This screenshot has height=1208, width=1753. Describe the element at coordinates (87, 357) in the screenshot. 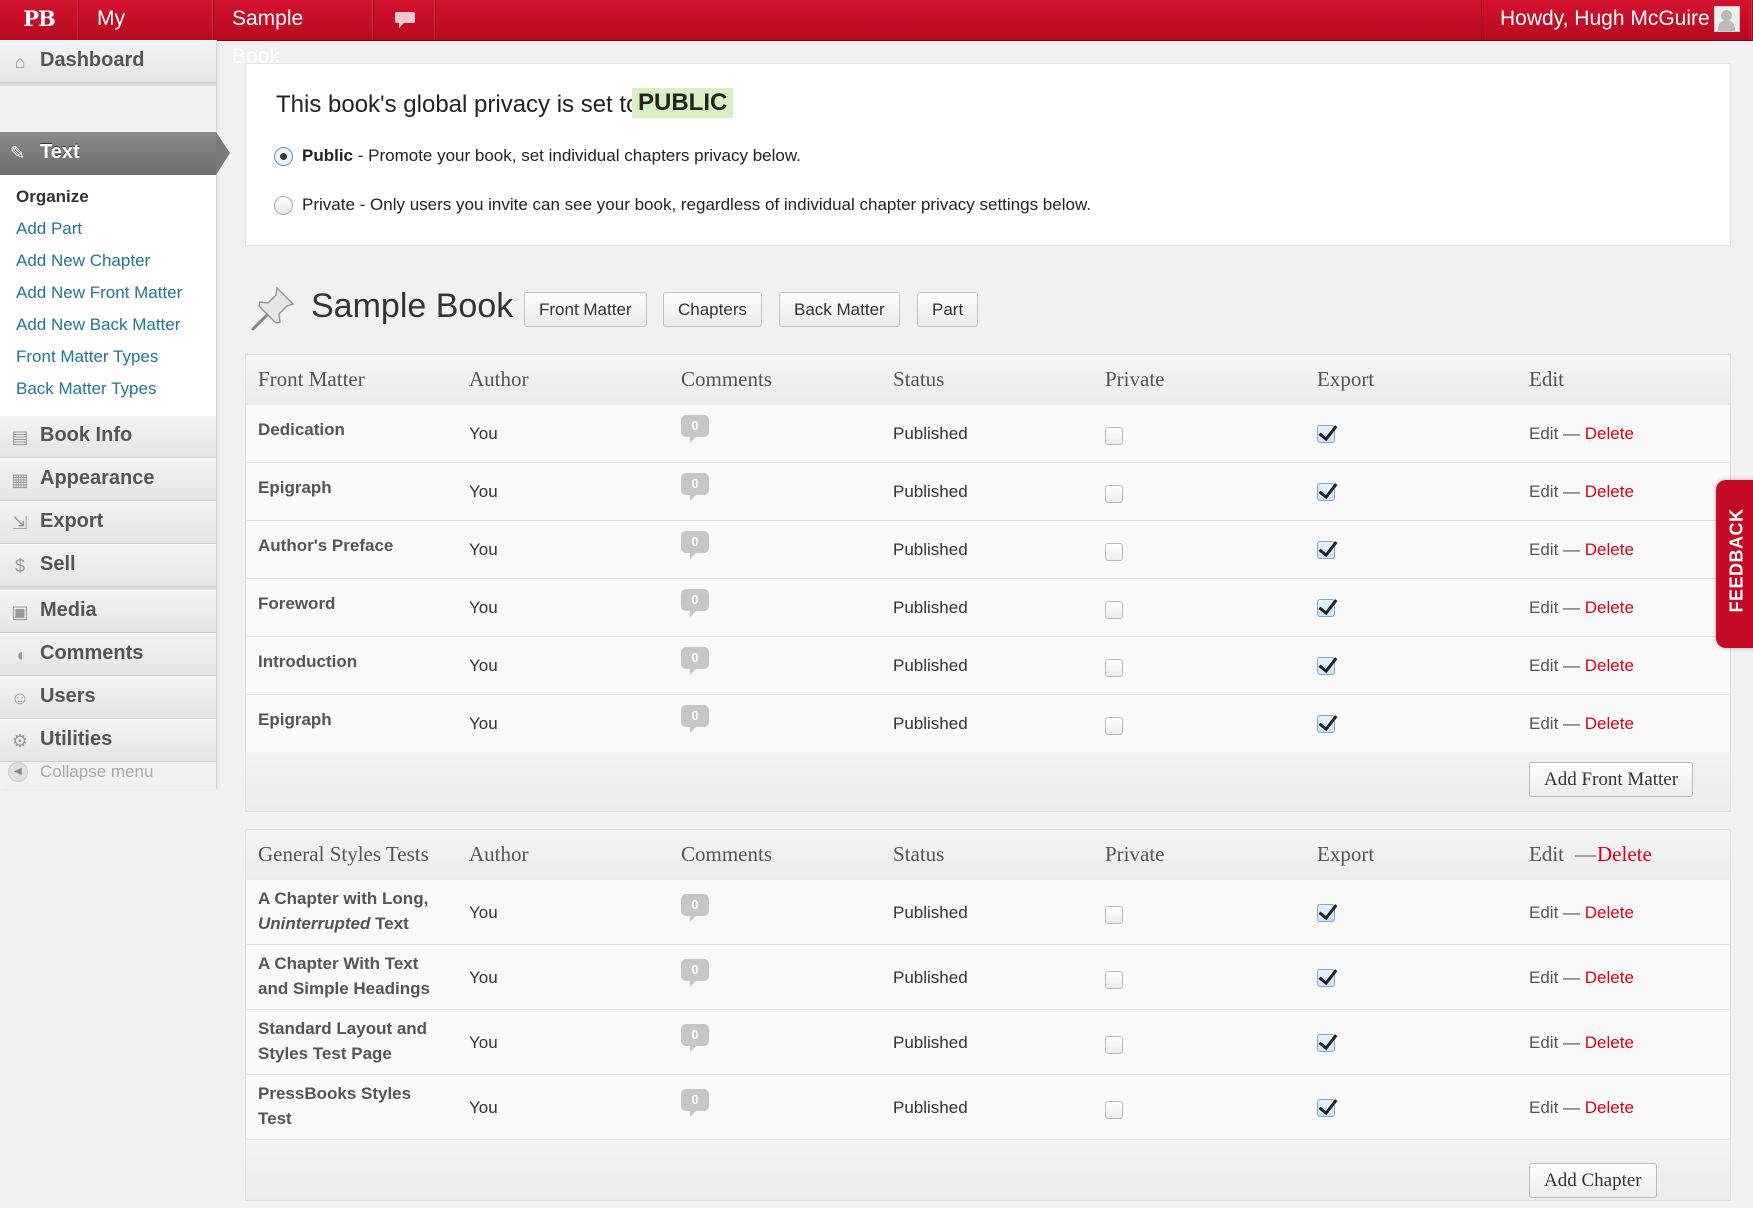

I see `submenu-front-matter-types: Front Matter Types` at that location.